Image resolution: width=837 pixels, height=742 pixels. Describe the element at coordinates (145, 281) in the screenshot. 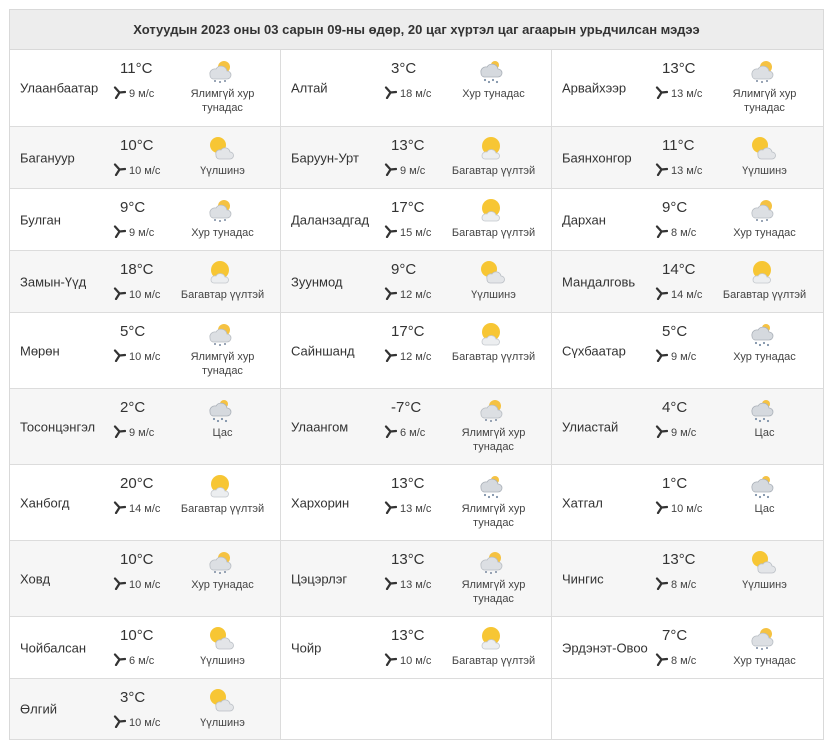

I see `city-forecast-cell: Замын-Үүд 18°C 10 м/с Багавтар үүлтэй` at that location.